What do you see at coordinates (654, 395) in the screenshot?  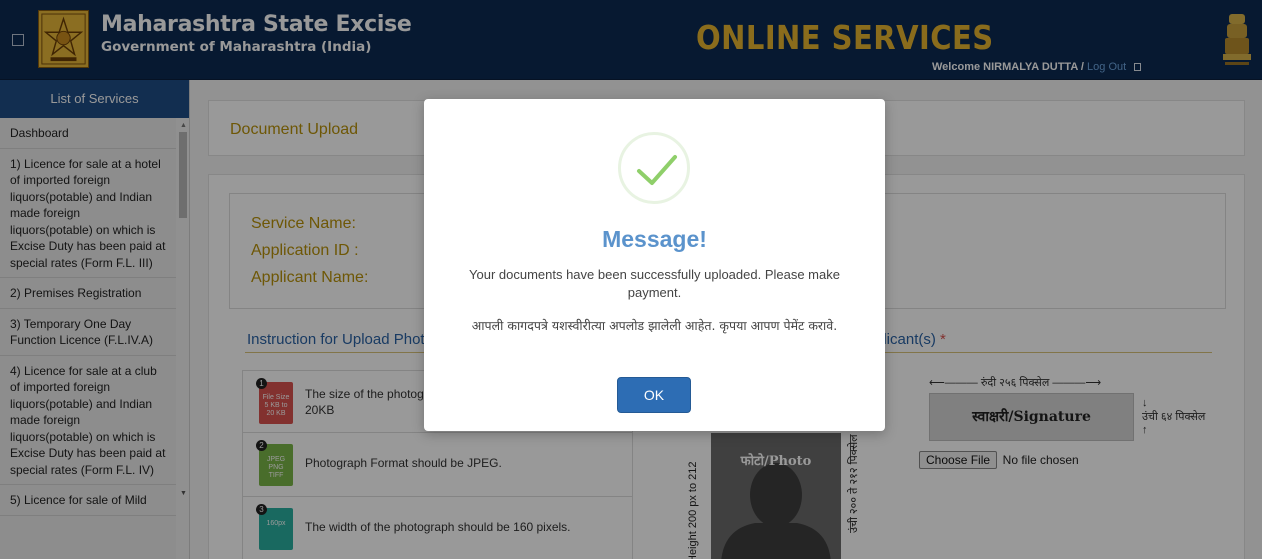 I see `ok-button: OK` at bounding box center [654, 395].